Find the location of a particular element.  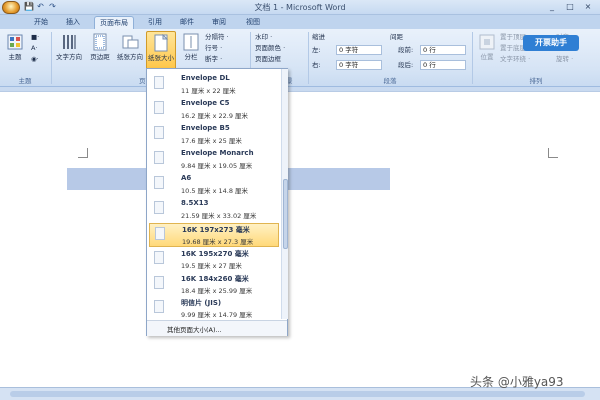

tab-home: 开始 is located at coordinates (41, 22).